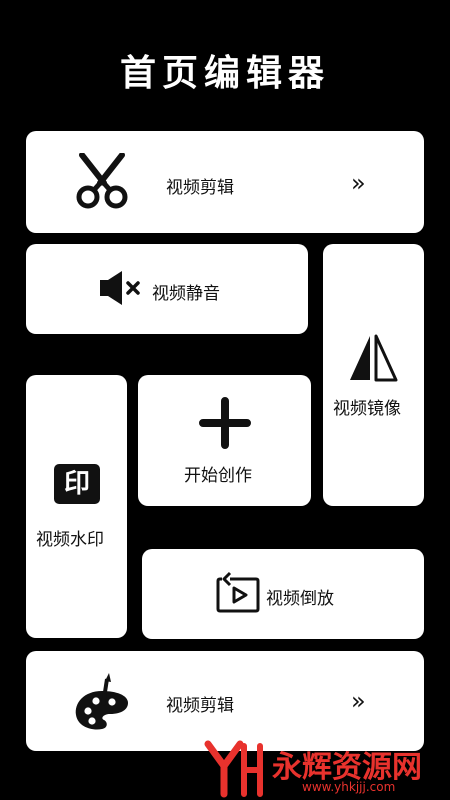 Image resolution: width=450 pixels, height=800 pixels. I want to click on video-cut-card: 视频剪辑 », so click(225, 182).